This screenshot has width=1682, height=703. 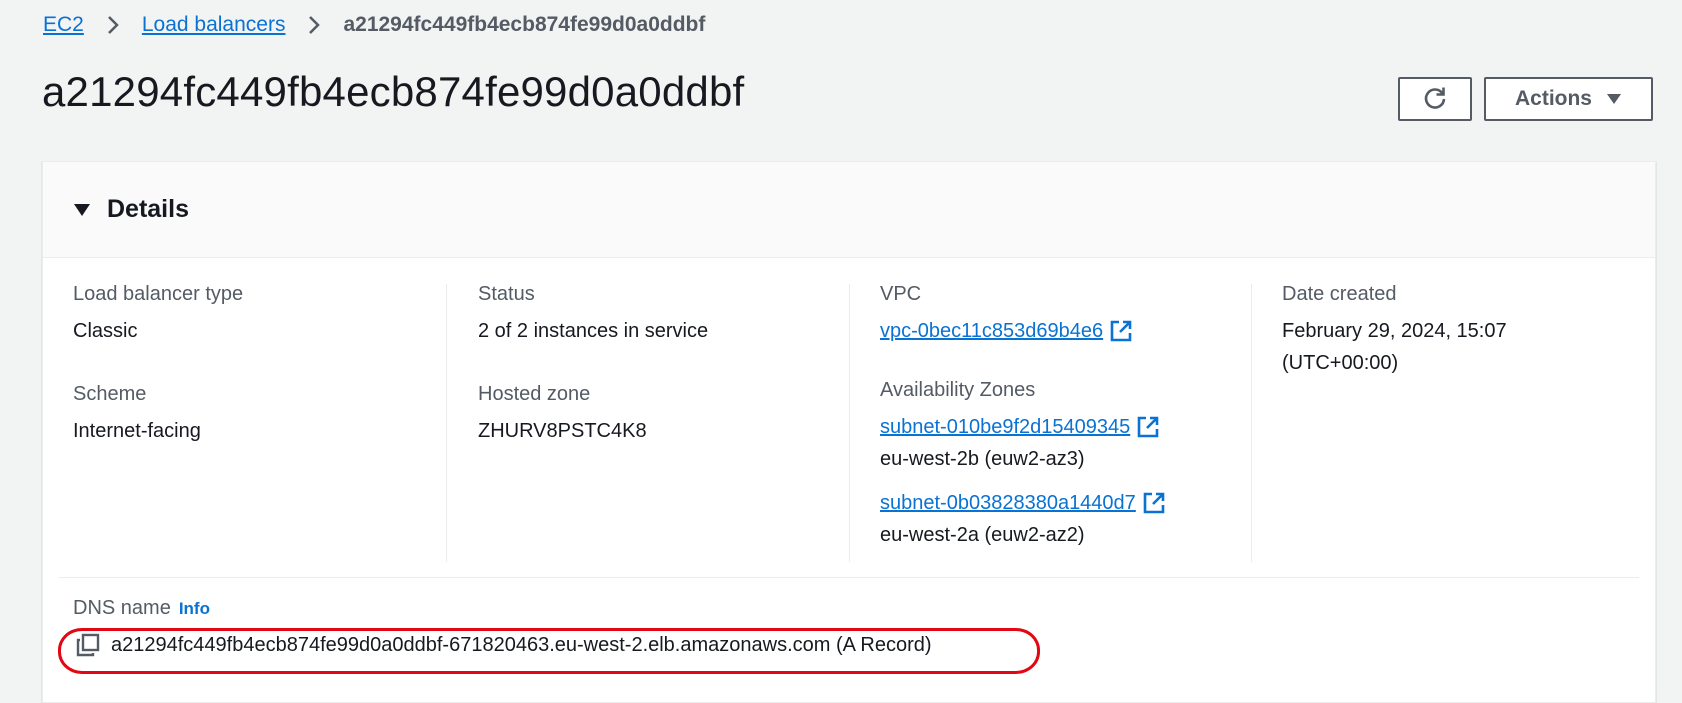 I want to click on actions-button: Actions, so click(x=1568, y=99).